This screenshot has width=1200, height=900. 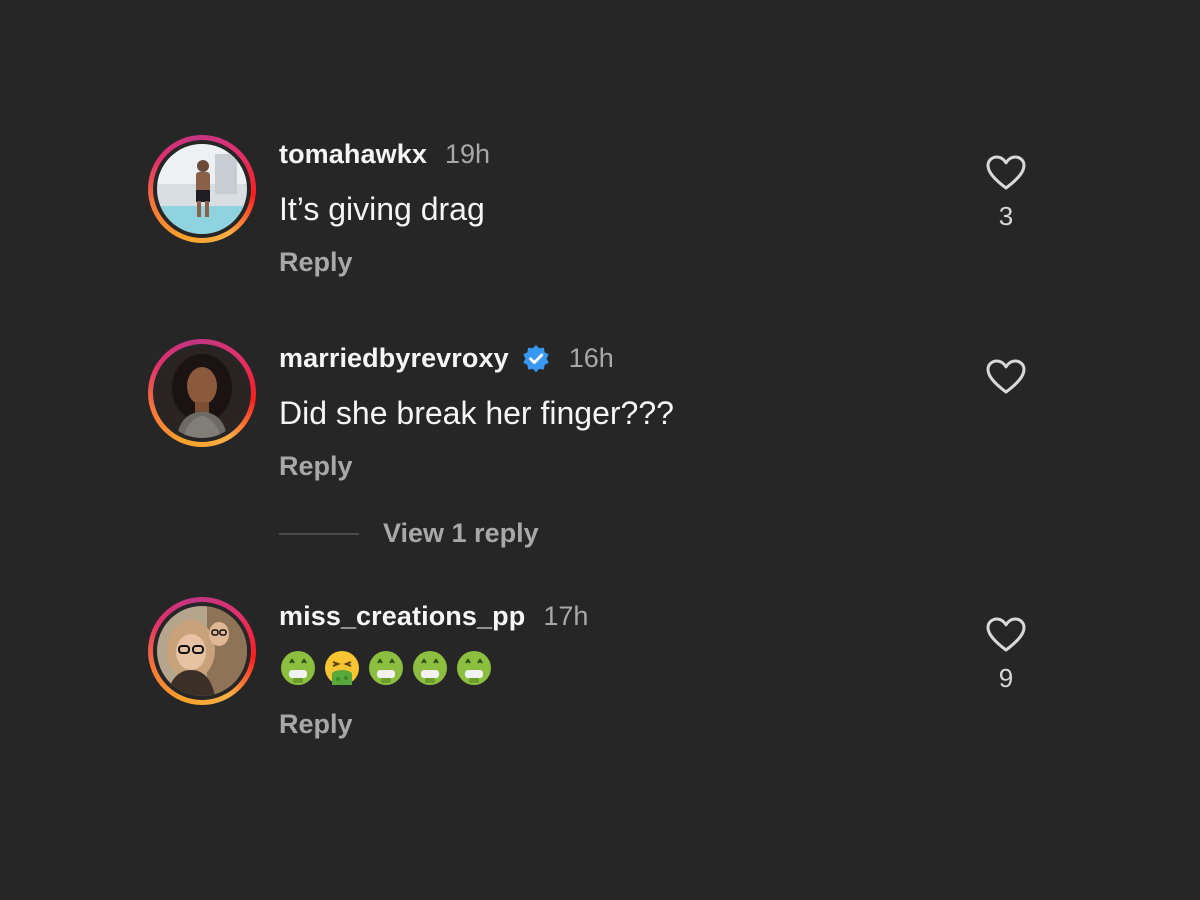 I want to click on timestamp: 19h, so click(x=467, y=154).